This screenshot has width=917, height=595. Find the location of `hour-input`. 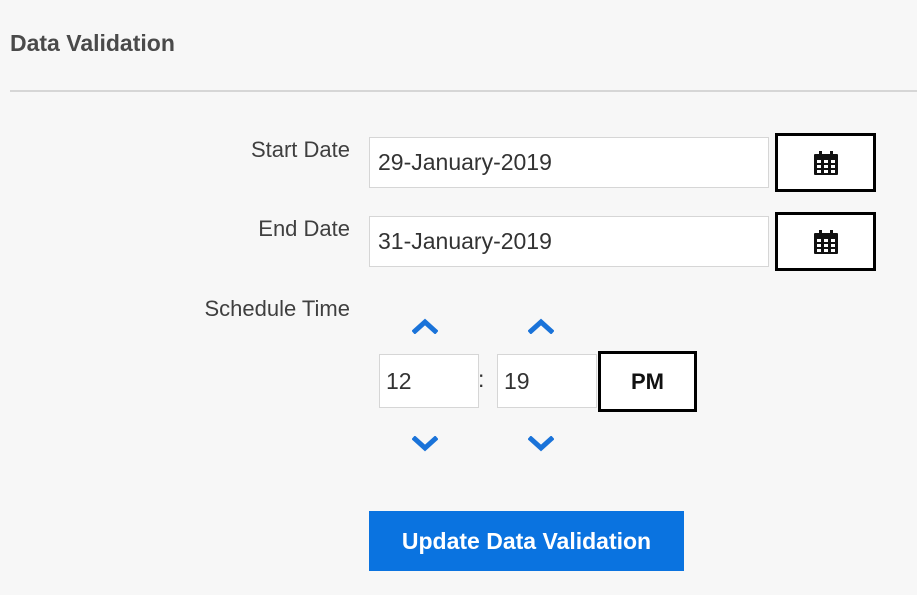

hour-input is located at coordinates (429, 381).